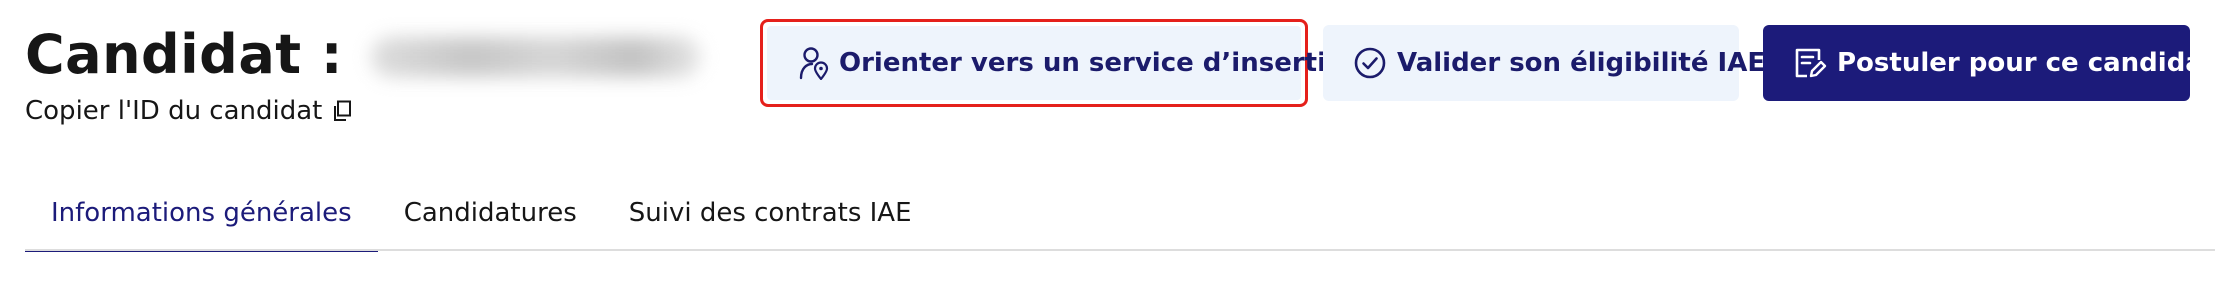  What do you see at coordinates (541, 55) in the screenshot?
I see `candidate-name-redacted` at bounding box center [541, 55].